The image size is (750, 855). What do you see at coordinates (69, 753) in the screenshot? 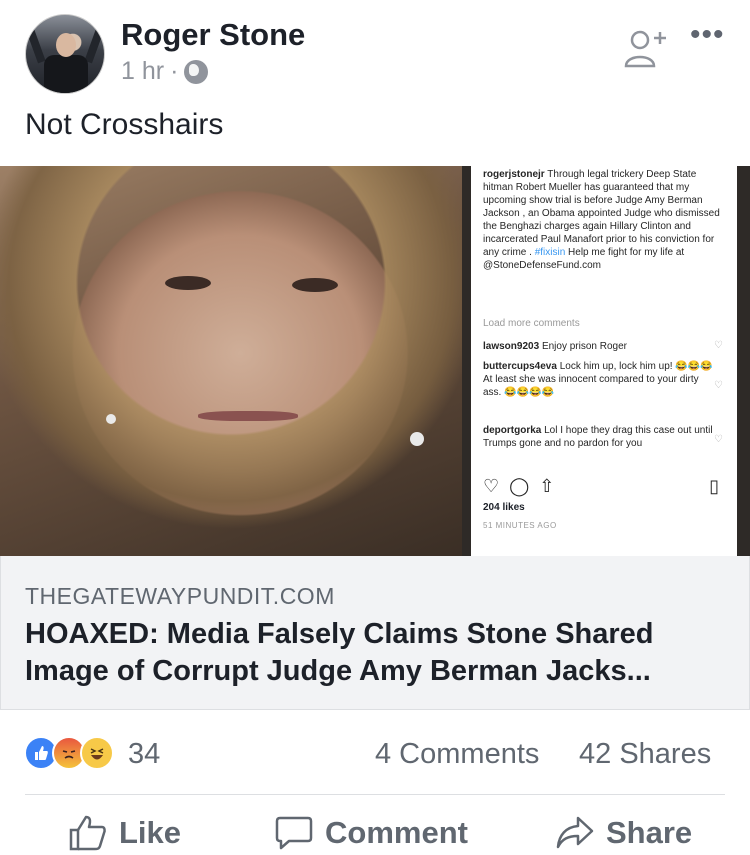
I see `reaction-icons` at bounding box center [69, 753].